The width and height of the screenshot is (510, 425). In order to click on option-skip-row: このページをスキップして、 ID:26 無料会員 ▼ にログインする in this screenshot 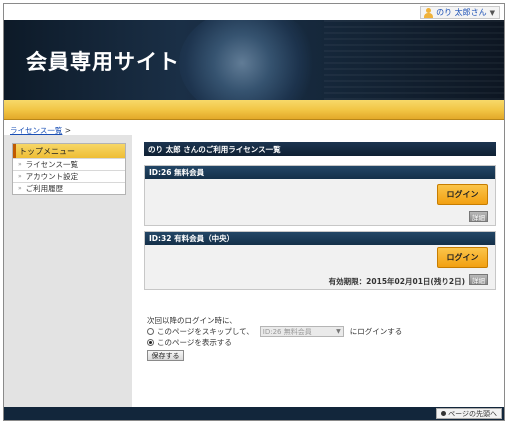, I will do `click(274, 331)`.